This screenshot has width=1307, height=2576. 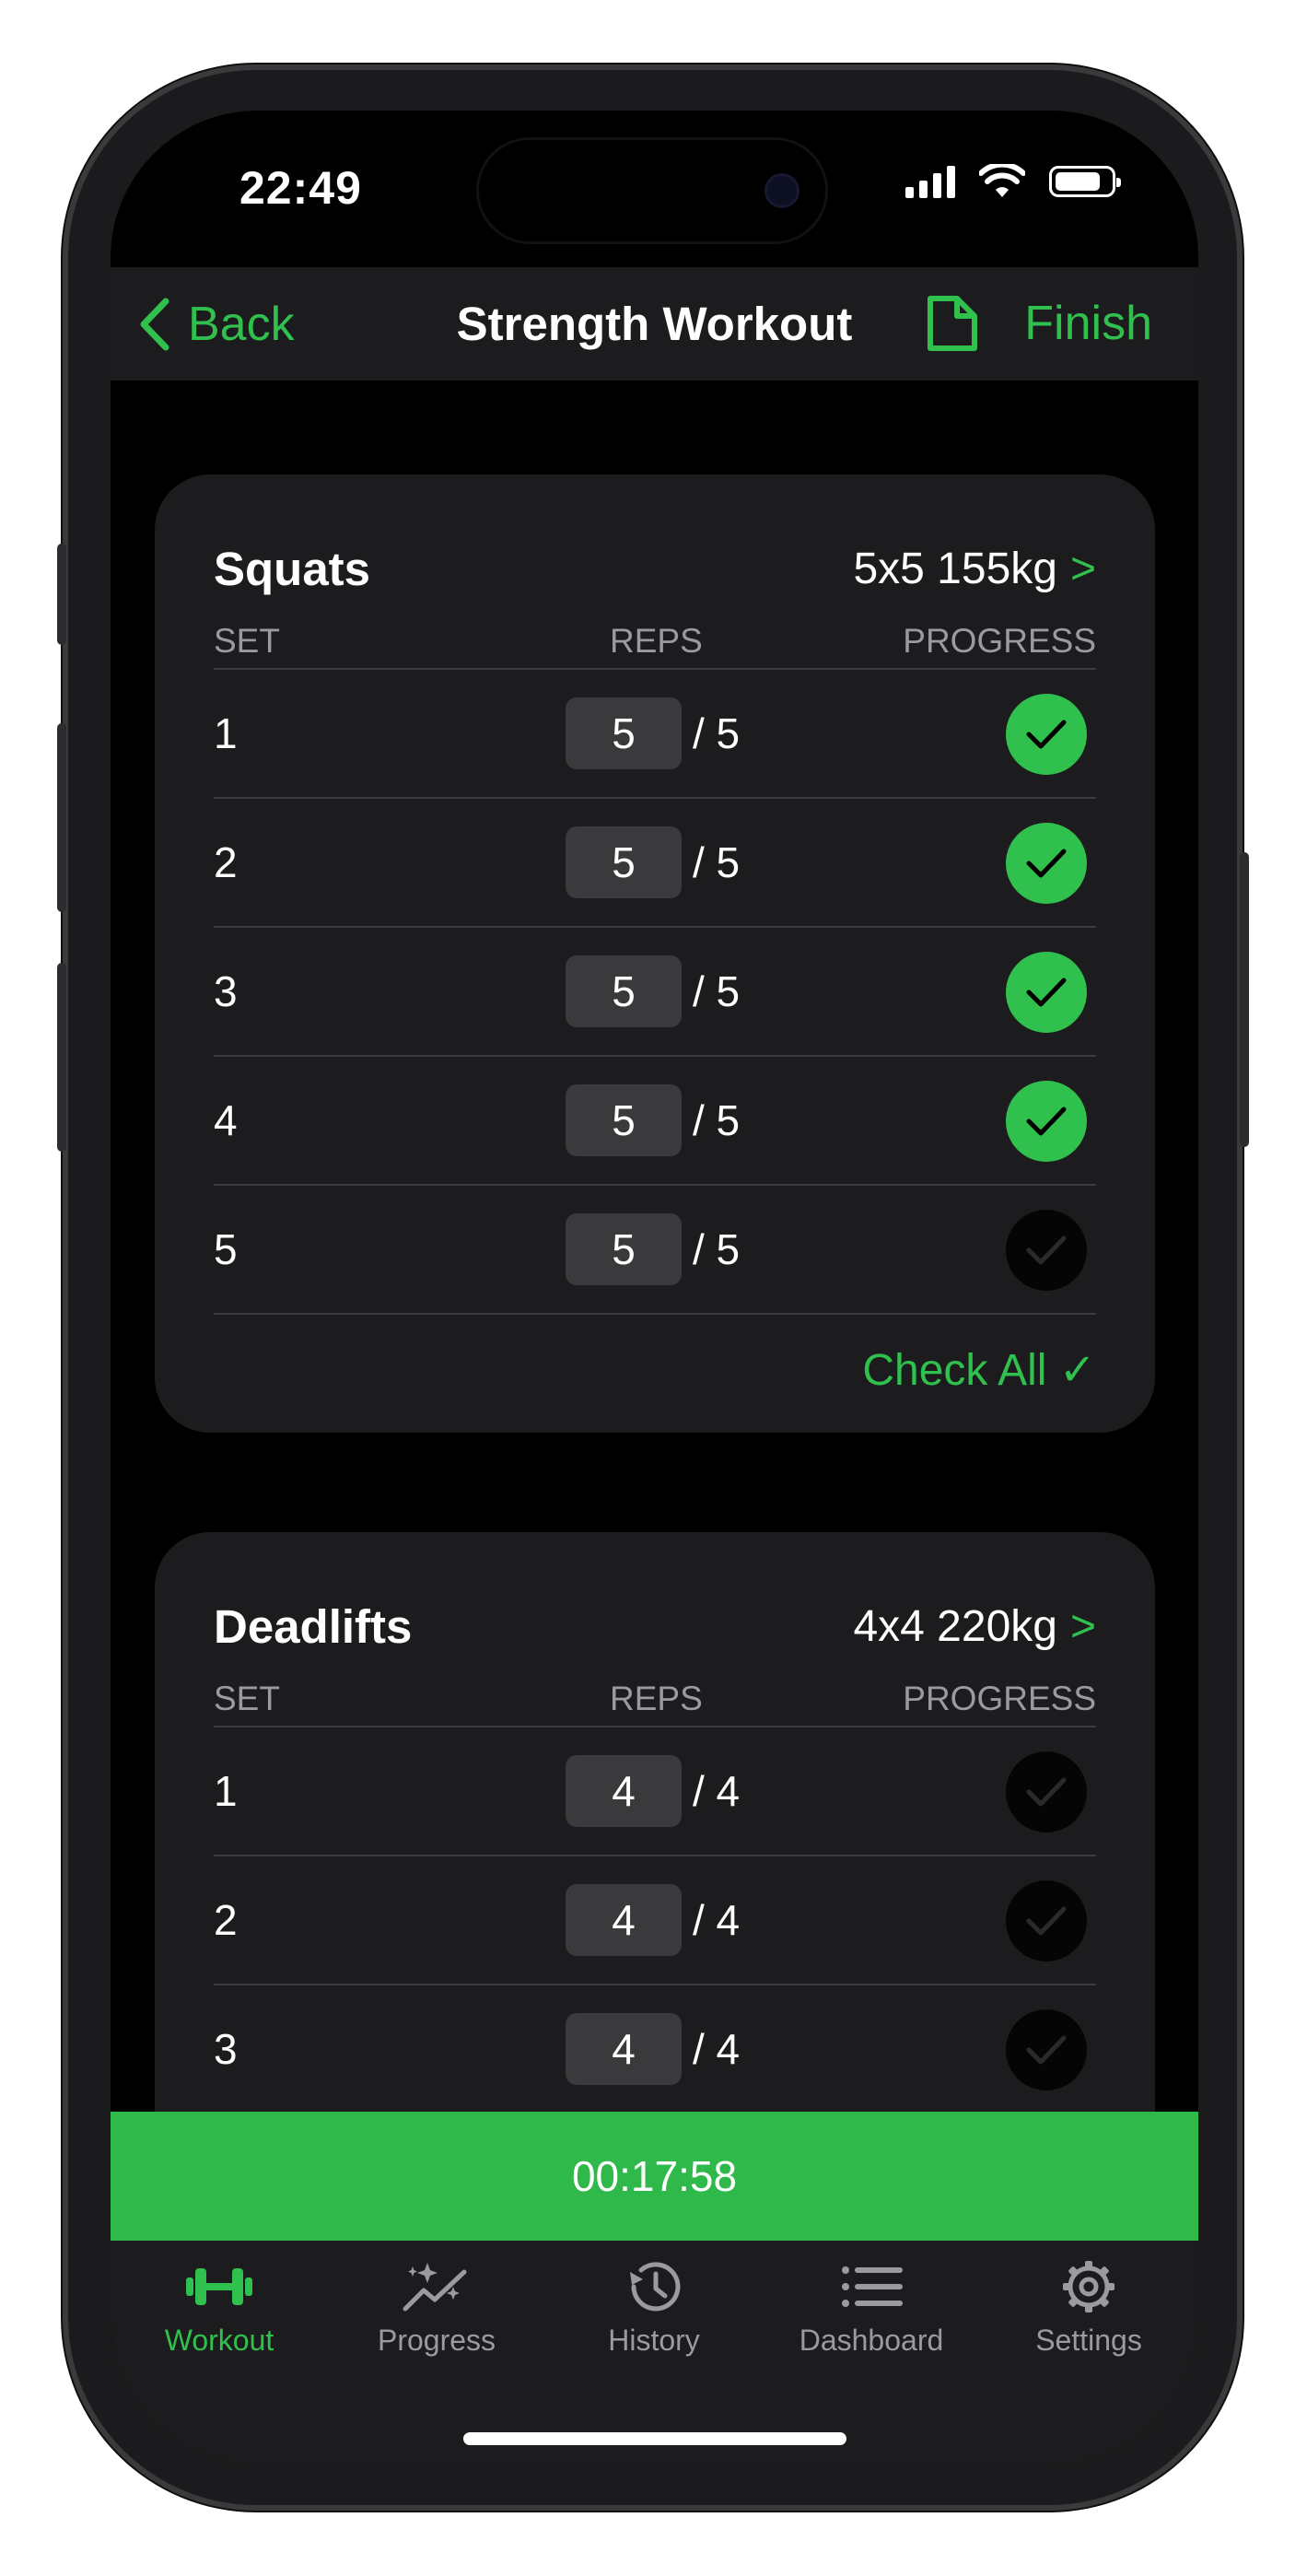 I want to click on set-row: 3 5/ 5, so click(x=655, y=993).